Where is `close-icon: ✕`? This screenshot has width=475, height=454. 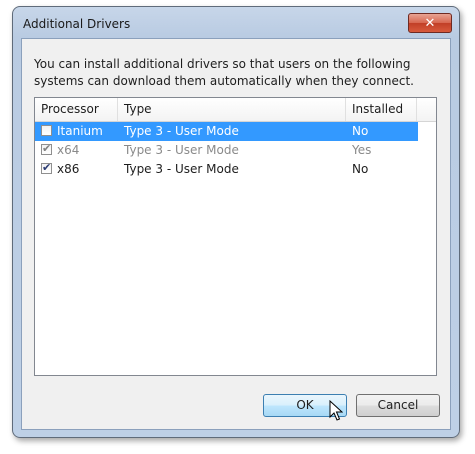 close-icon: ✕ is located at coordinates (430, 23).